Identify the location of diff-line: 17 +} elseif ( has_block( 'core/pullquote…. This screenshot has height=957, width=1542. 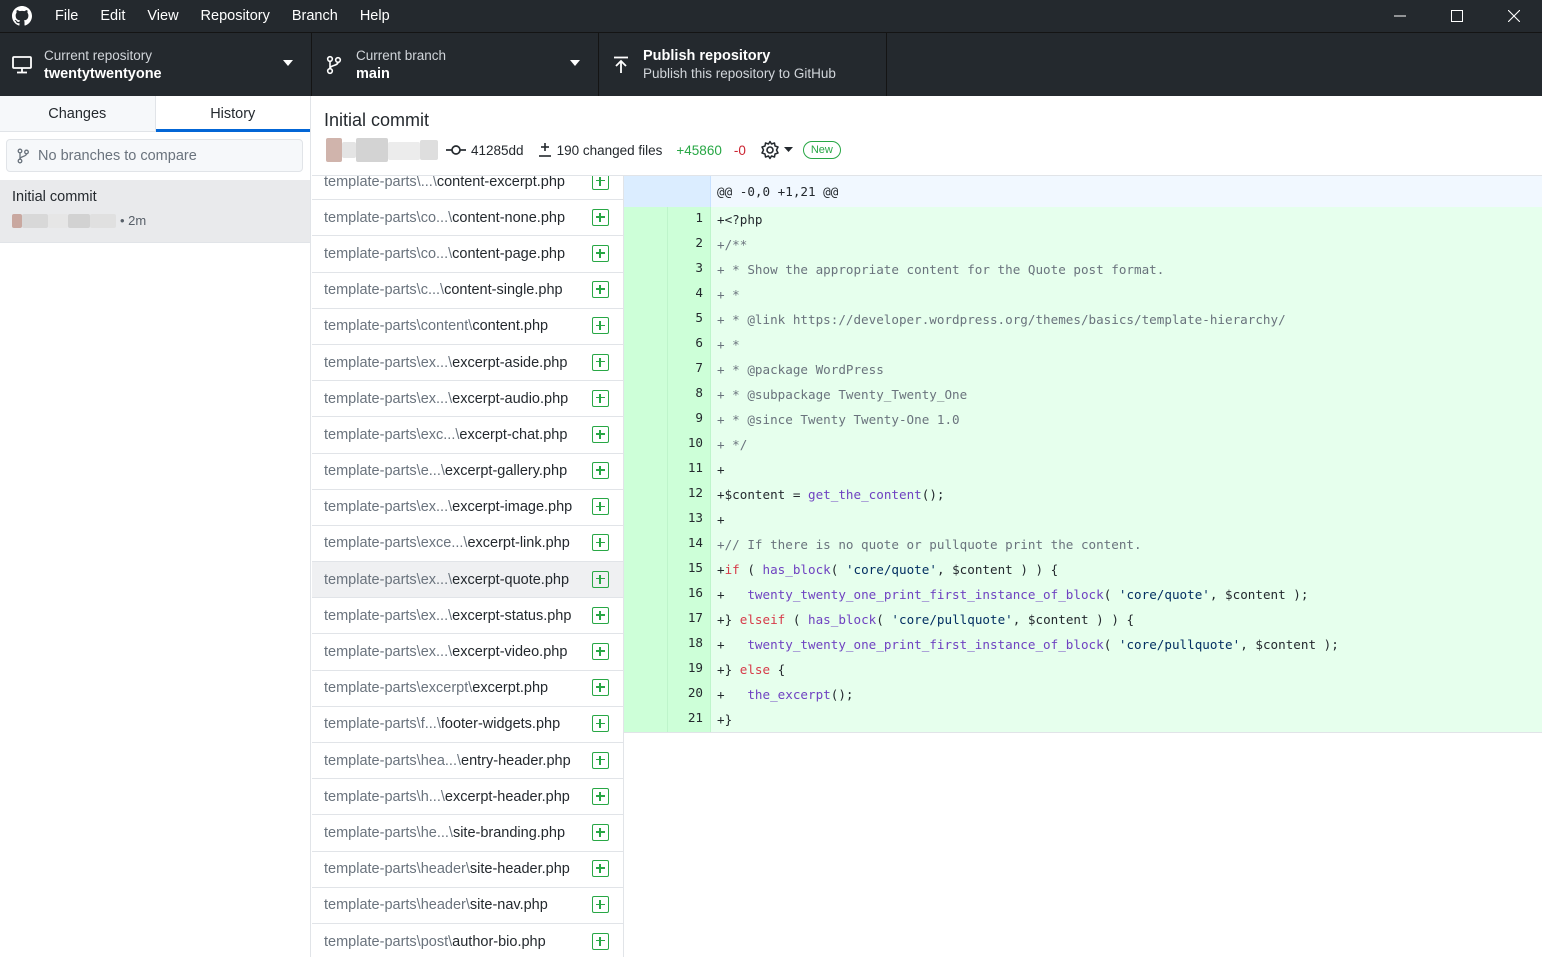
(1083, 619).